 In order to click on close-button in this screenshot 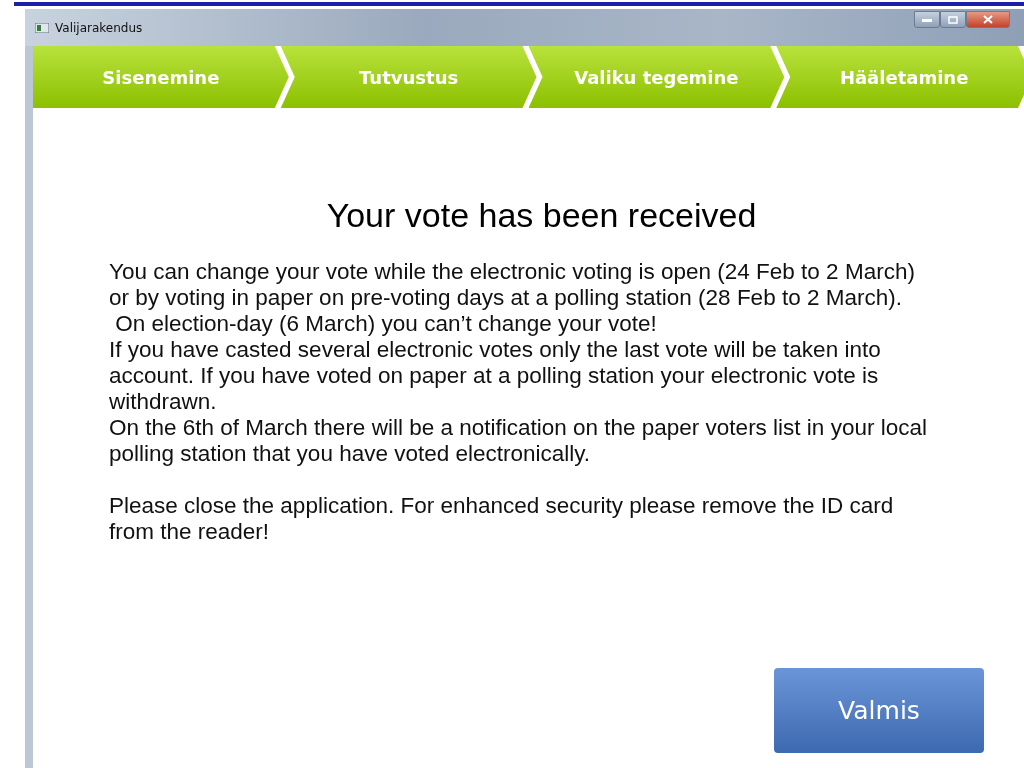, I will do `click(988, 19)`.